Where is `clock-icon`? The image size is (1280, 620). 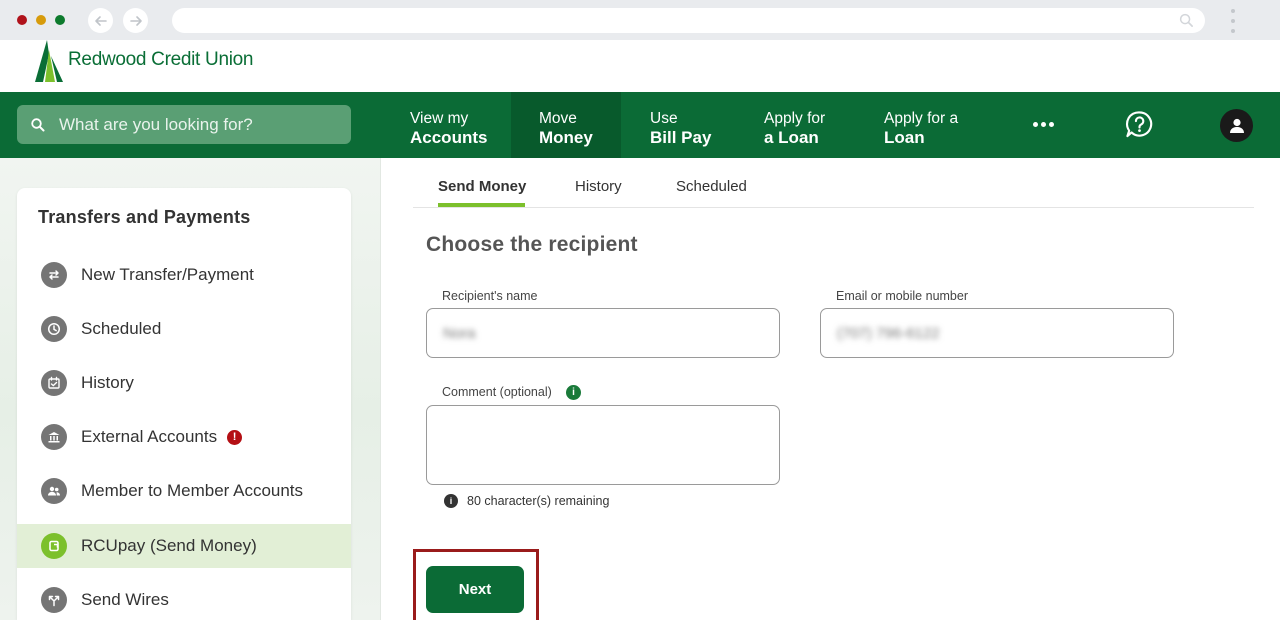 clock-icon is located at coordinates (54, 329).